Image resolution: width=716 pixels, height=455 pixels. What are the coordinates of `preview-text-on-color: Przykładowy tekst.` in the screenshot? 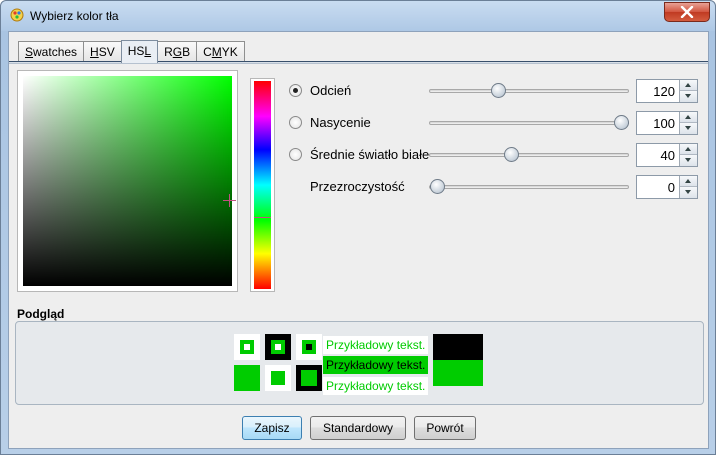 It's located at (376, 365).